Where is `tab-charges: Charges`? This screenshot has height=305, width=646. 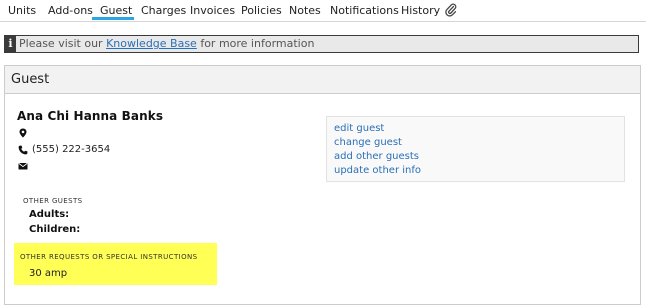 tab-charges: Charges is located at coordinates (163, 11).